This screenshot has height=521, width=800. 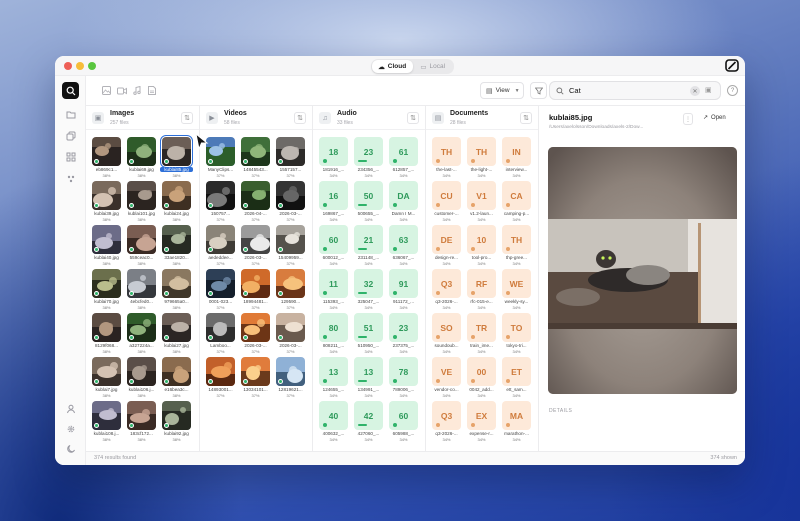 I want to click on video-tile: 15409959... 37%, so click(x=290, y=244).